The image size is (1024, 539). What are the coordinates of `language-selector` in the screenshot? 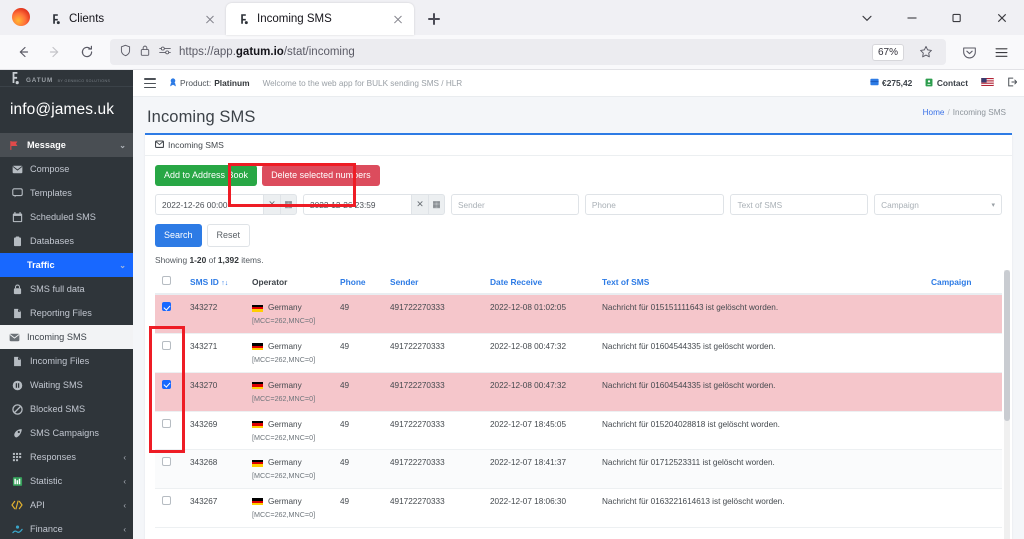 It's located at (987, 83).